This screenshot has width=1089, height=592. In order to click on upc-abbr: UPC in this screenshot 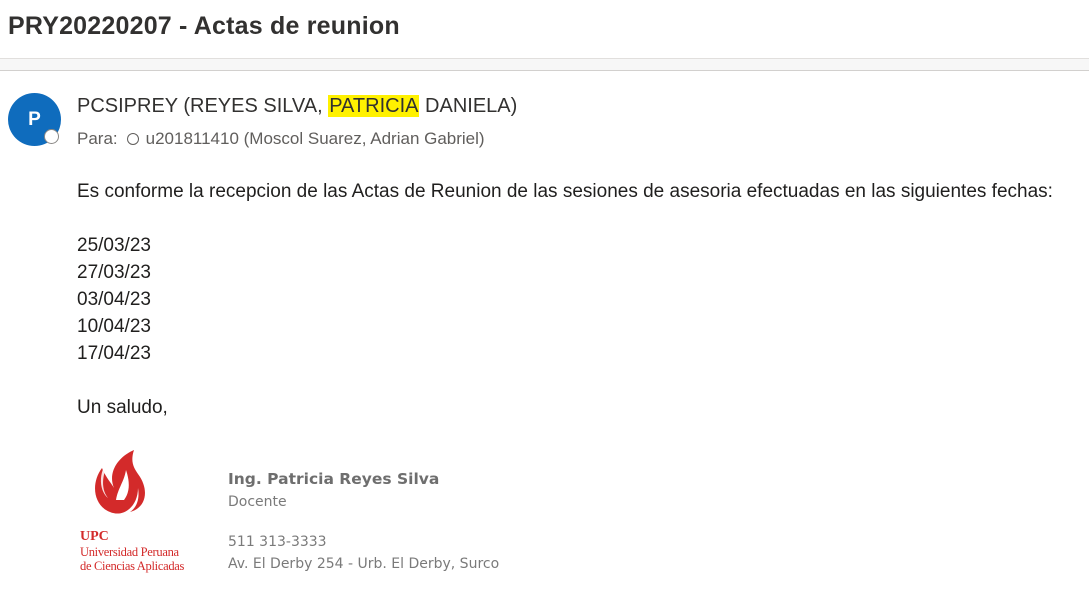, I will do `click(94, 536)`.